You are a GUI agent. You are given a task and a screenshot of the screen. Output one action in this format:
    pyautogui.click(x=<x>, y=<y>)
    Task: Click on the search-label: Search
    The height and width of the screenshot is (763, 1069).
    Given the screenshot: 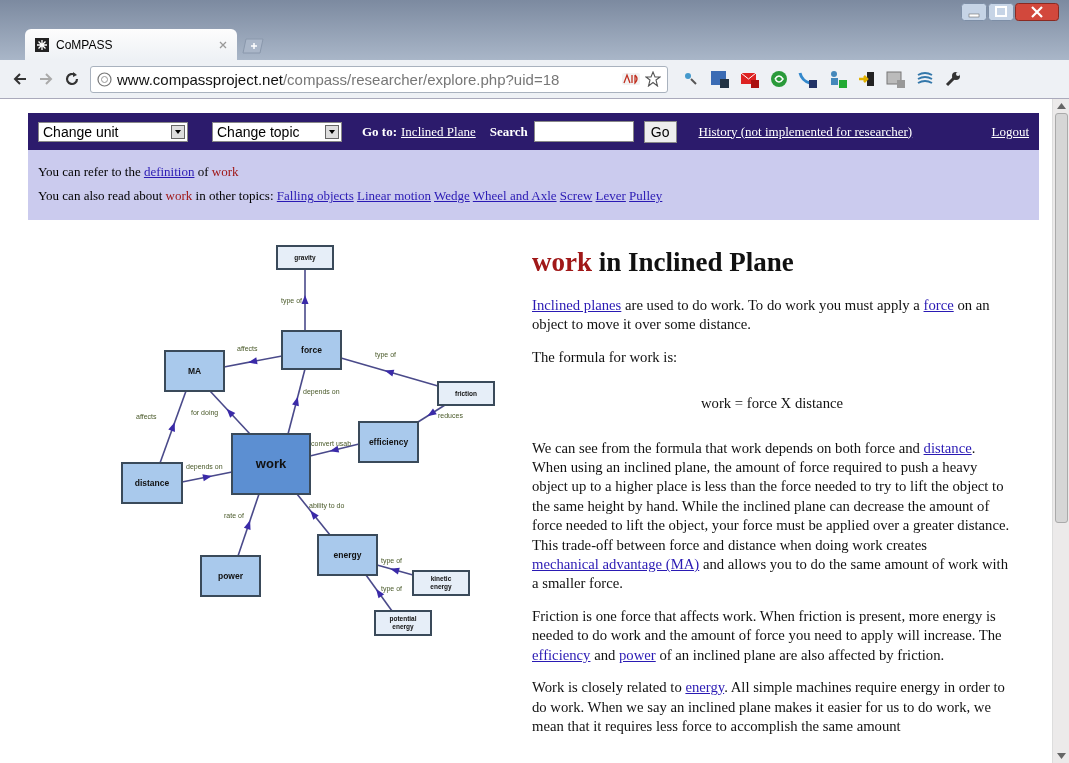 What is the action you would take?
    pyautogui.click(x=508, y=131)
    